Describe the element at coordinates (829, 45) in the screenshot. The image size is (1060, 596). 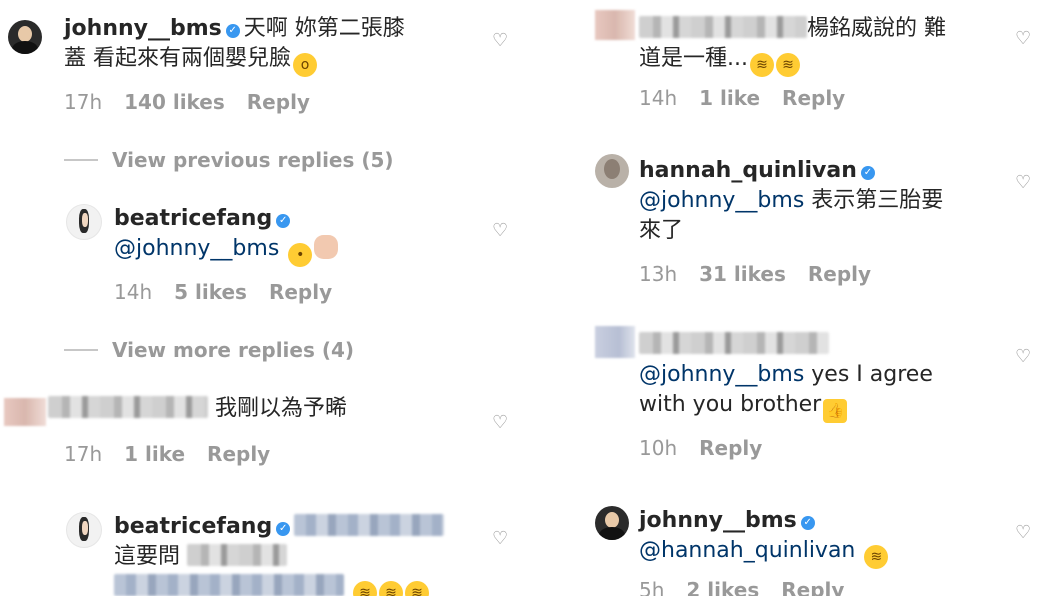
I see `comment-body: 楊銘威說的 難 道是一種... ≋ ≋` at that location.